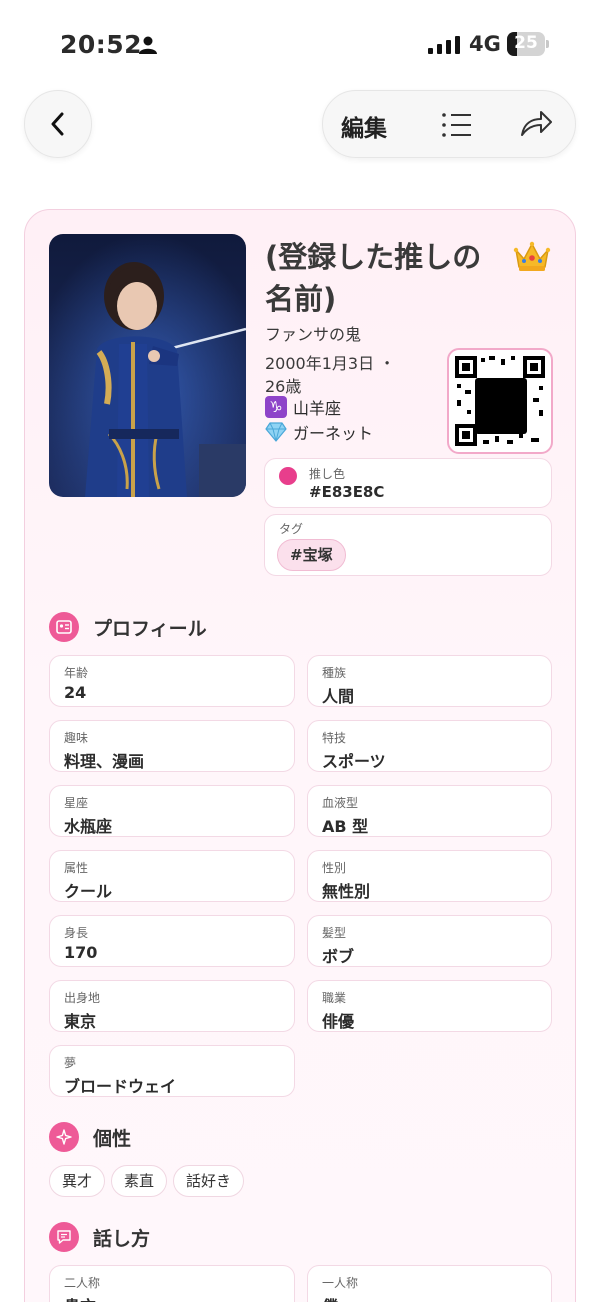 The width and height of the screenshot is (600, 1302). What do you see at coordinates (147, 365) in the screenshot?
I see `oshi-photo` at bounding box center [147, 365].